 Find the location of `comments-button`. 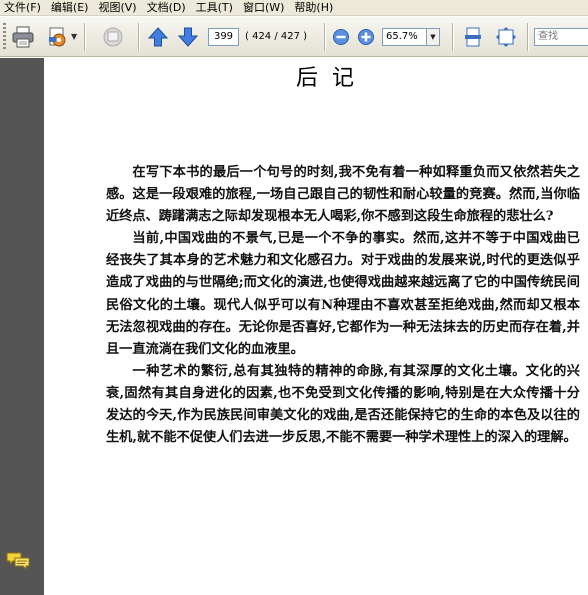

comments-button is located at coordinates (18, 563).